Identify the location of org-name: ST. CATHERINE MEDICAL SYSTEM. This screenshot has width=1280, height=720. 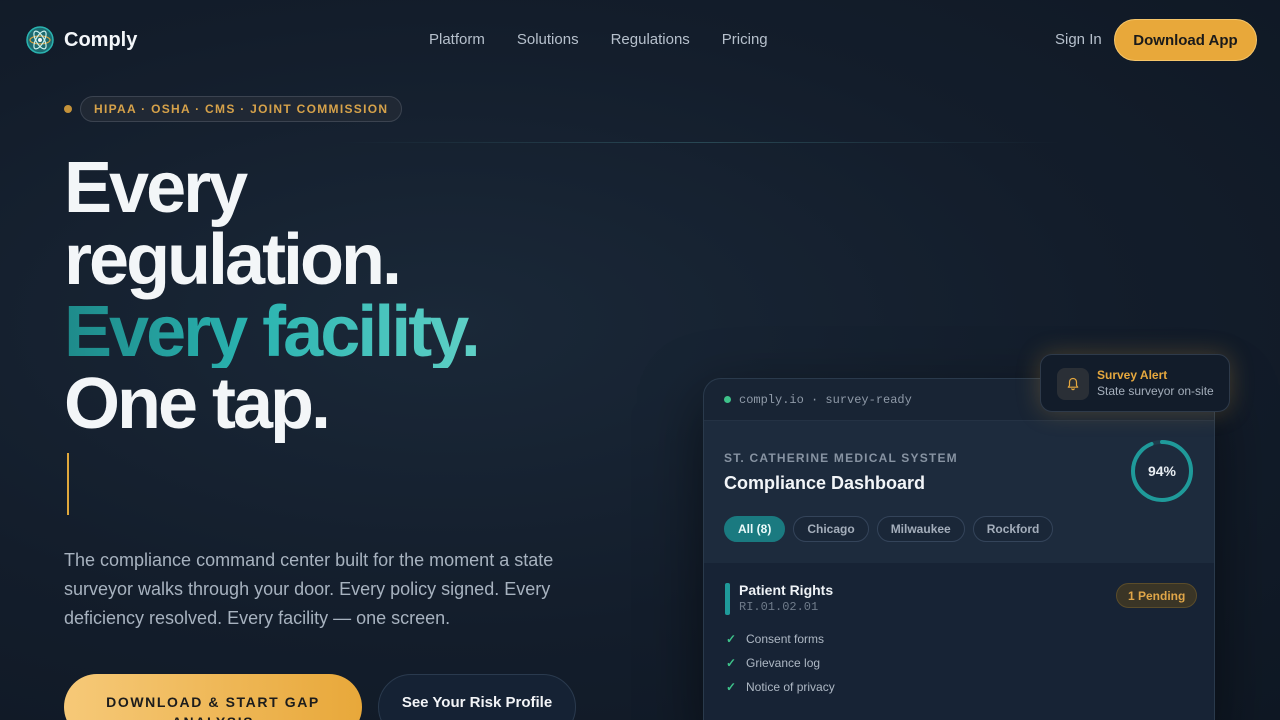
(841, 458).